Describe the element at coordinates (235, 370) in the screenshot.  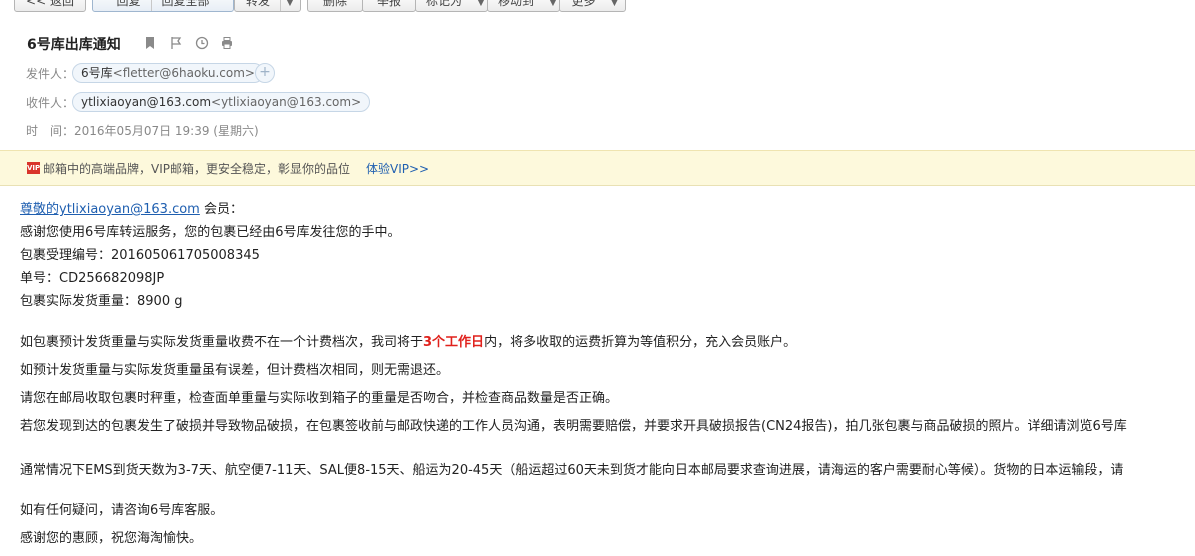
I see `body-paragraph-2: 如预计发货重量与实际发货重量虽有误差，但计费档次相同，则无需退还。` at that location.